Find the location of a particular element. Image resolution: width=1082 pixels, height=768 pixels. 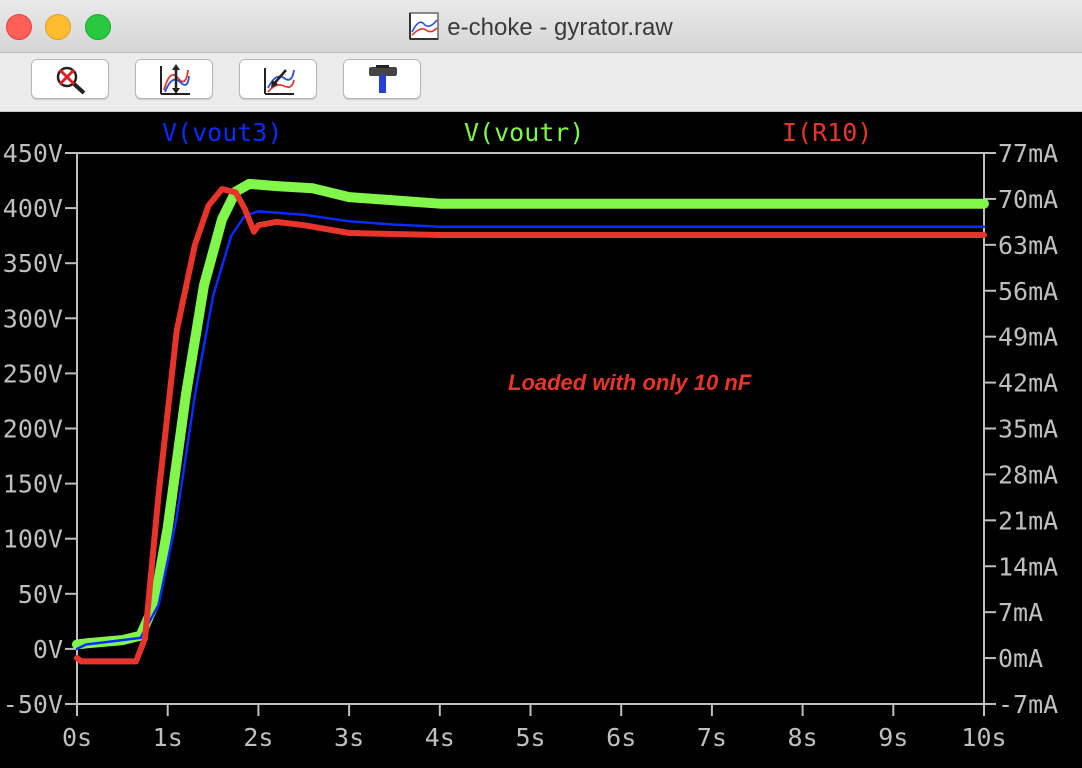

zoom-cancel-icon is located at coordinates (71, 80).